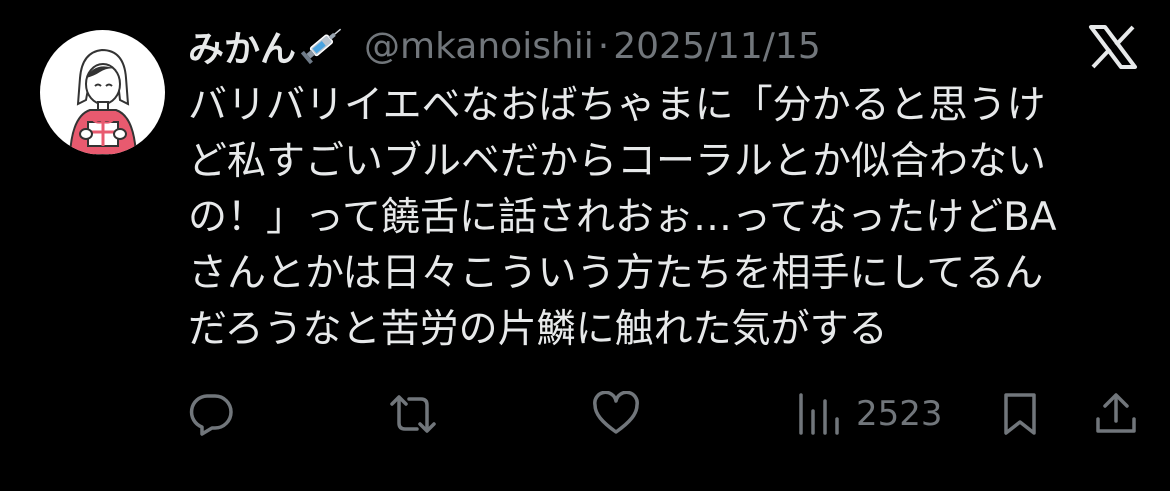 This screenshot has height=491, width=1170. What do you see at coordinates (323, 46) in the screenshot?
I see `syringe-icon` at bounding box center [323, 46].